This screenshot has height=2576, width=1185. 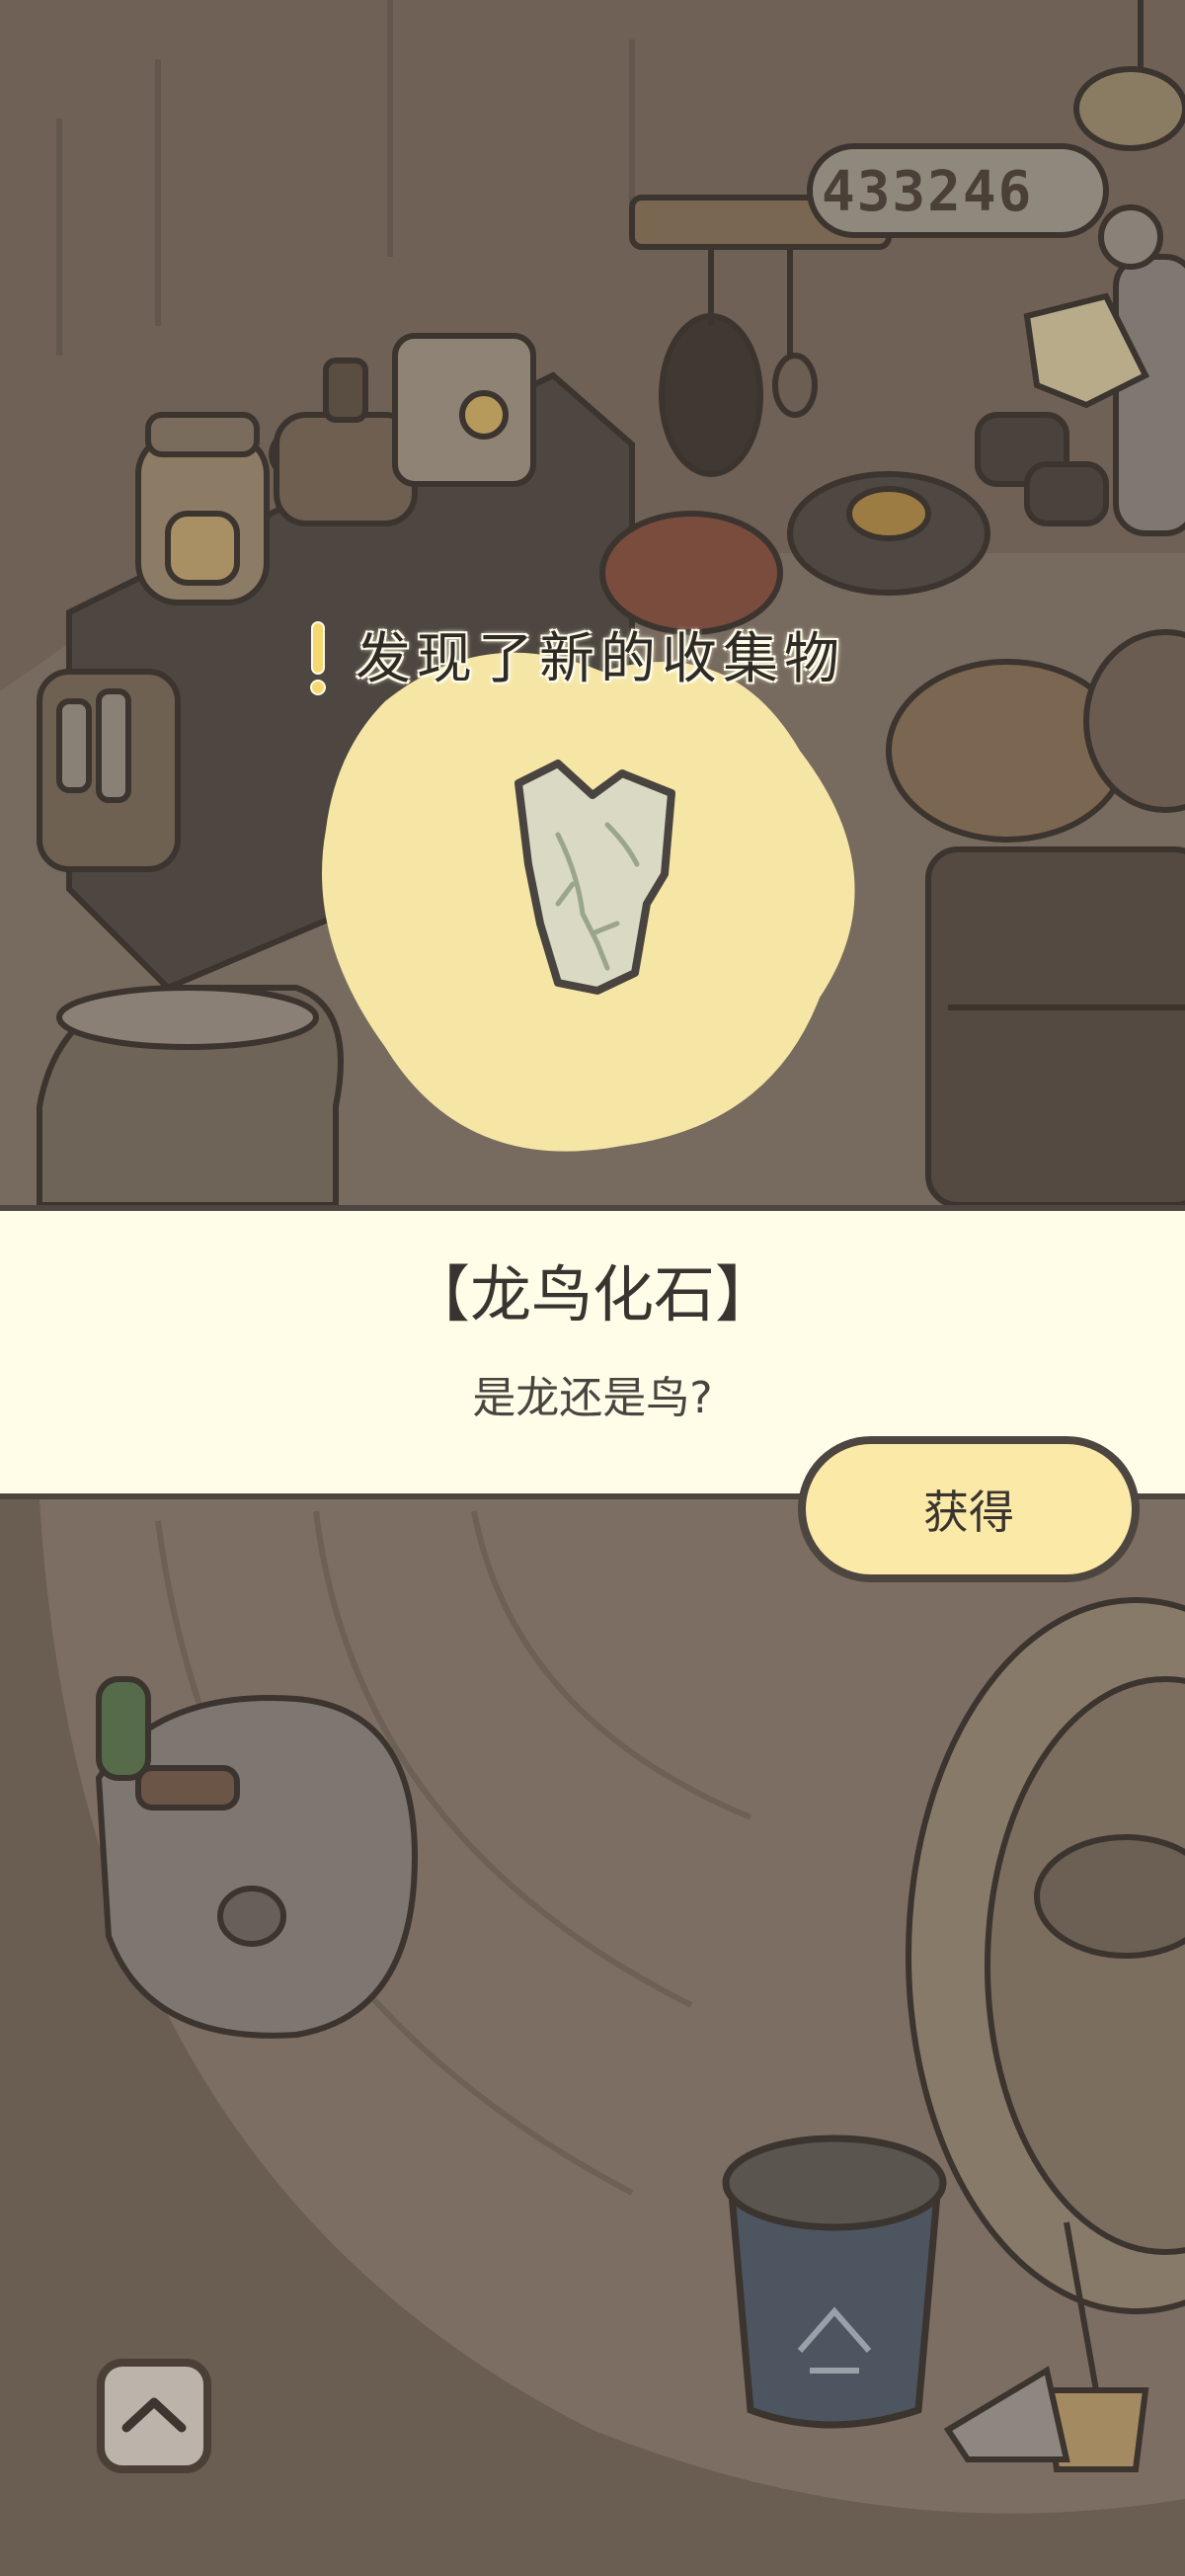 I want to click on get-button: 获得, so click(x=969, y=1509).